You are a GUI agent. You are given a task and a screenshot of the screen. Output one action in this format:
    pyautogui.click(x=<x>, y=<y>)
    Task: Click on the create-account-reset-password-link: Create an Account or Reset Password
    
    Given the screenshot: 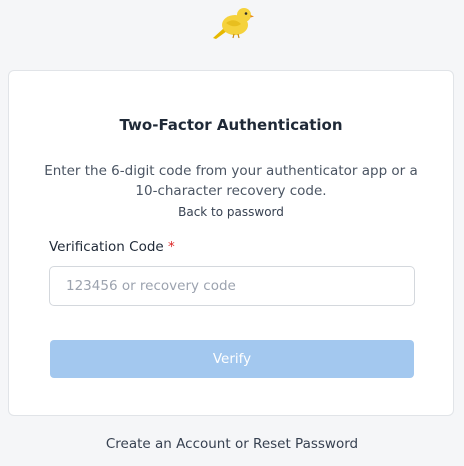 What is the action you would take?
    pyautogui.click(x=232, y=444)
    